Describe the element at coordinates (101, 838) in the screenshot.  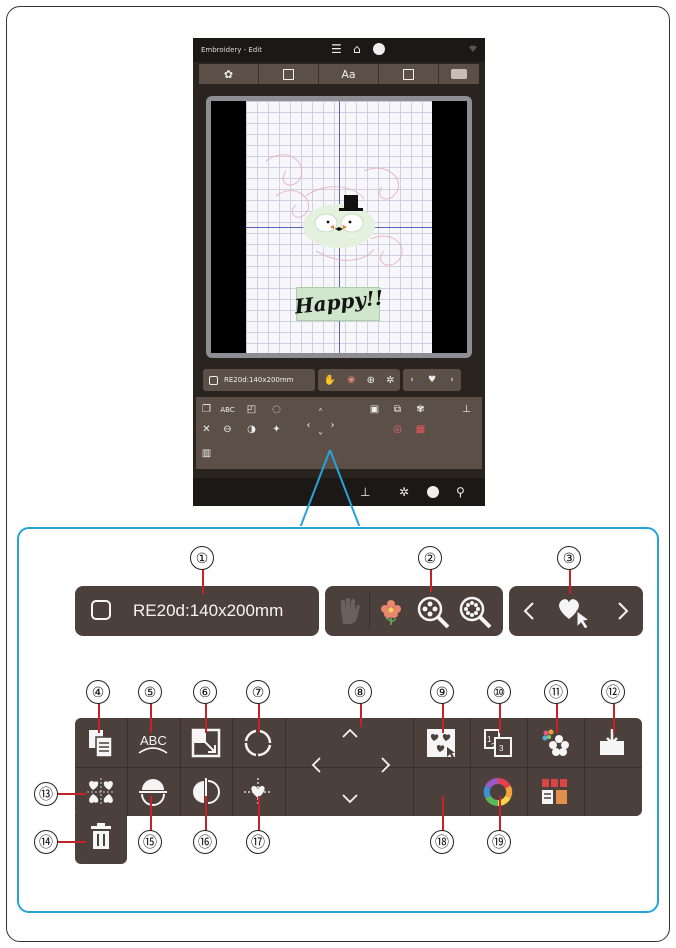
I see `delete-button` at that location.